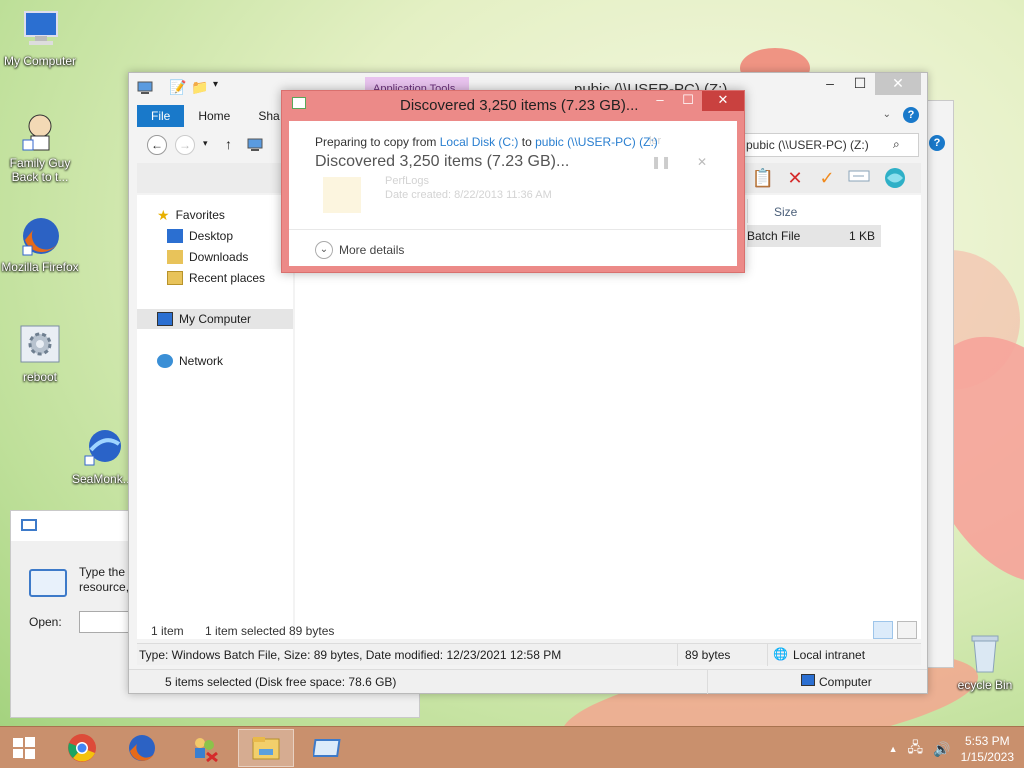 Image resolution: width=1024 pixels, height=768 pixels. What do you see at coordinates (529, 631) in the screenshot?
I see `status-bar: 1 item 1 item selected 89 bytes` at bounding box center [529, 631].